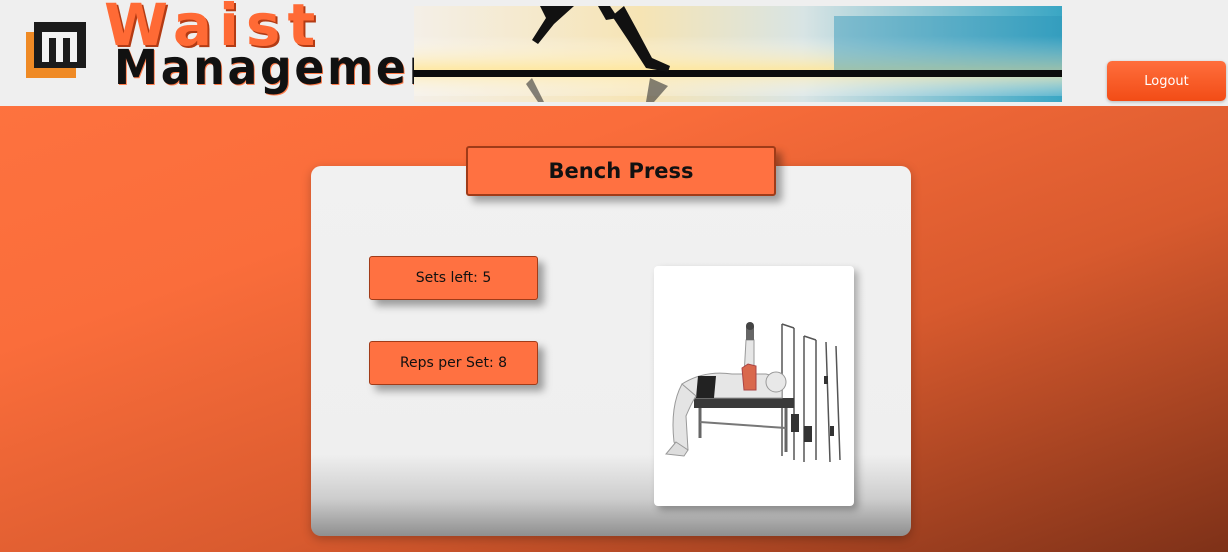  What do you see at coordinates (621, 171) in the screenshot?
I see `exercise-title: Bench Press` at bounding box center [621, 171].